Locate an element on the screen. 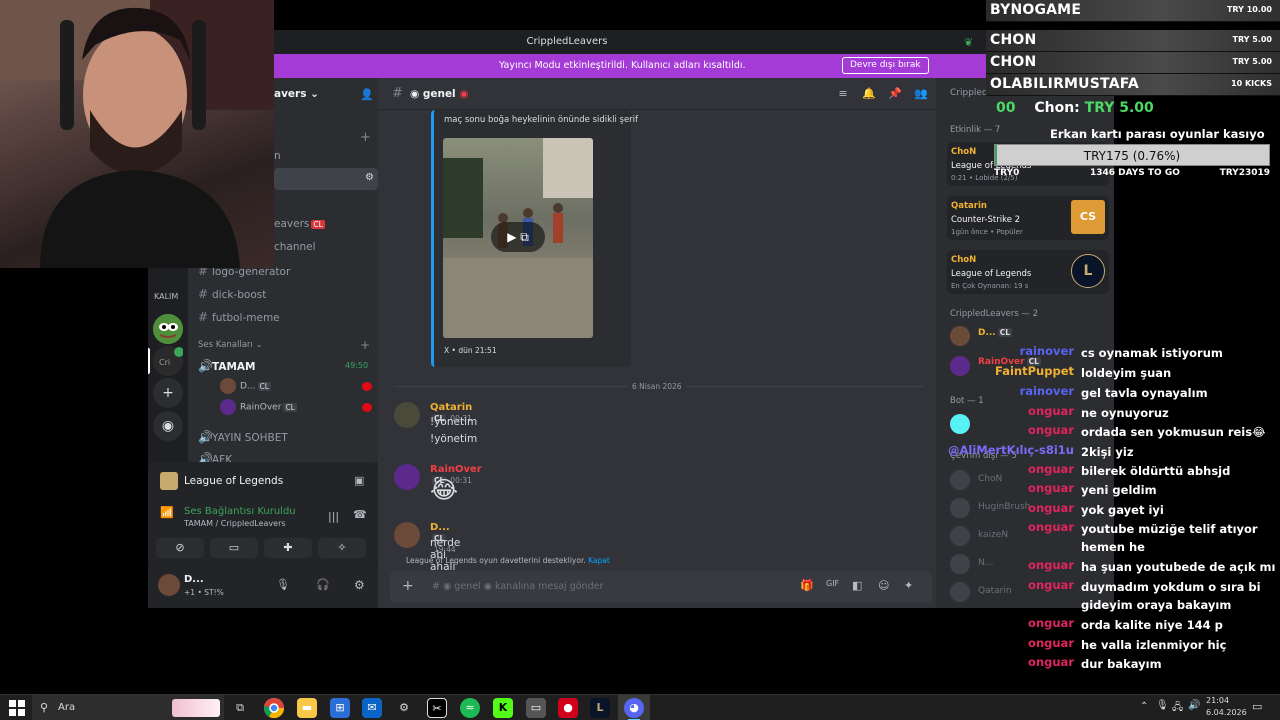 The image size is (1280, 720). clock-date: 6.04.2026 is located at coordinates (1226, 712).